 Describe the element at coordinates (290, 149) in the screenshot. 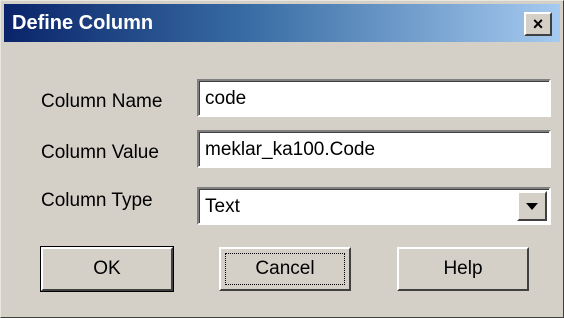

I see `column-value-value: meklar_ka100.Code` at that location.